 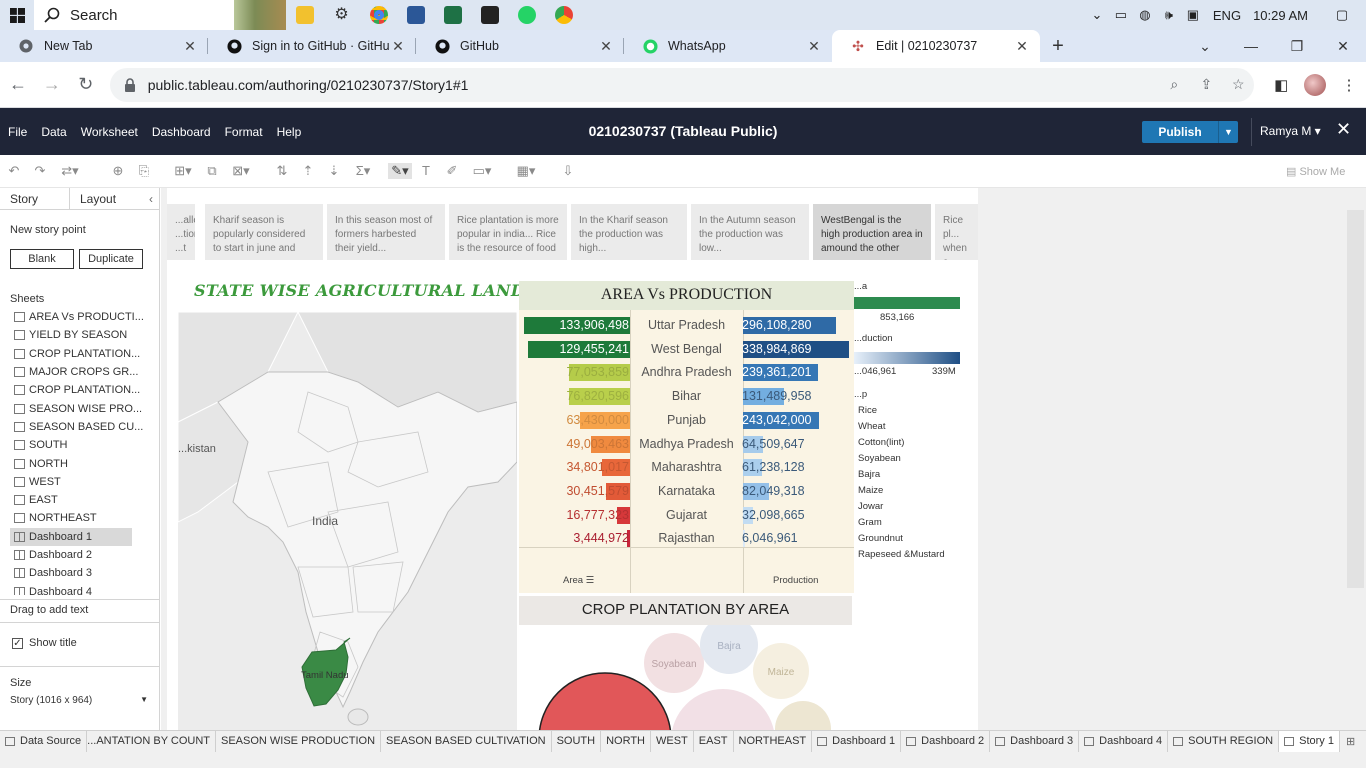 What do you see at coordinates (1309, 741) in the screenshot?
I see `sheet-tab: Story 1` at bounding box center [1309, 741].